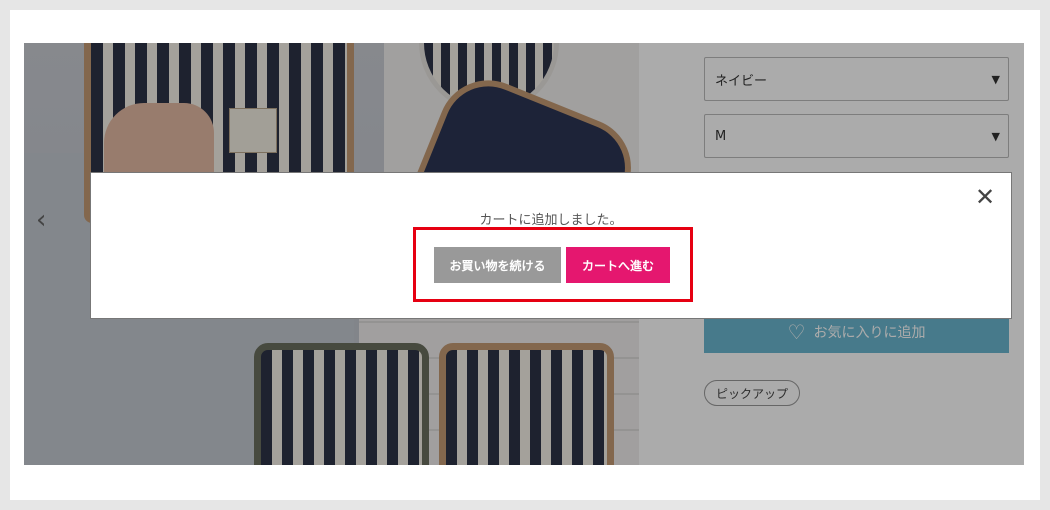  Describe the element at coordinates (551, 220) in the screenshot. I see `modal-message: カートに追加しました。` at that location.